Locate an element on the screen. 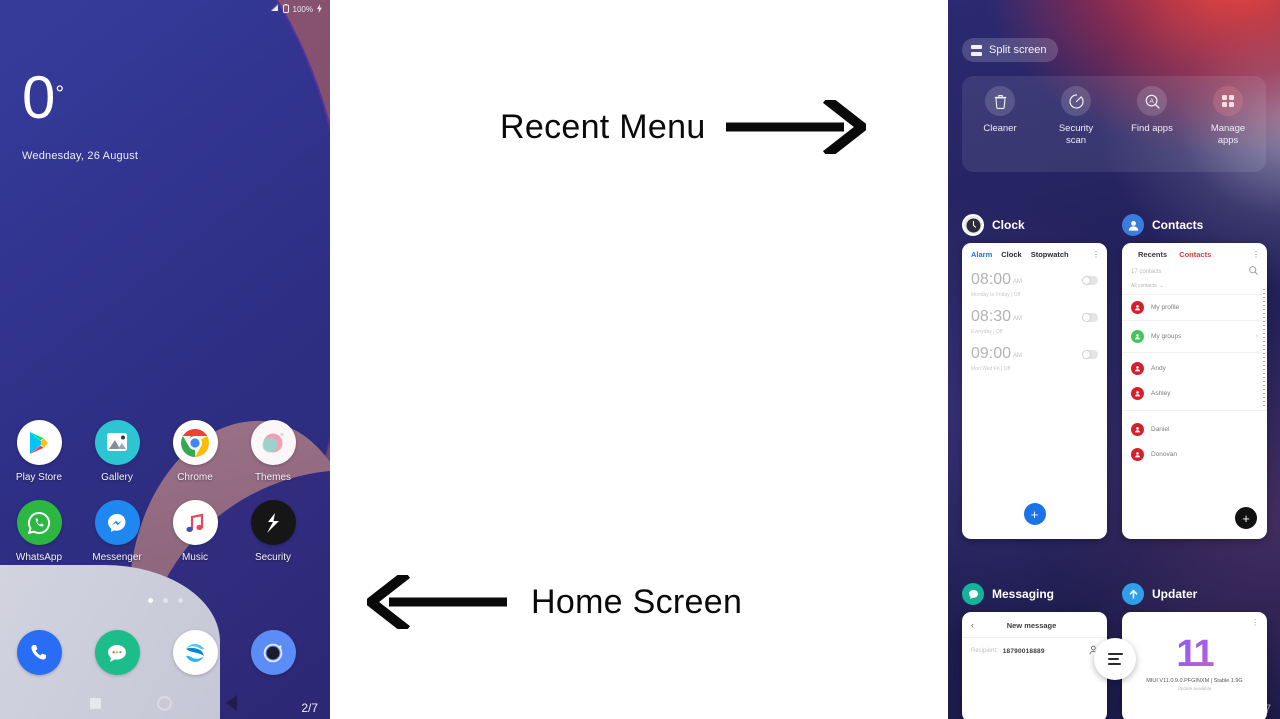  quick-action-cleaner: Cleaner is located at coordinates (1000, 110).